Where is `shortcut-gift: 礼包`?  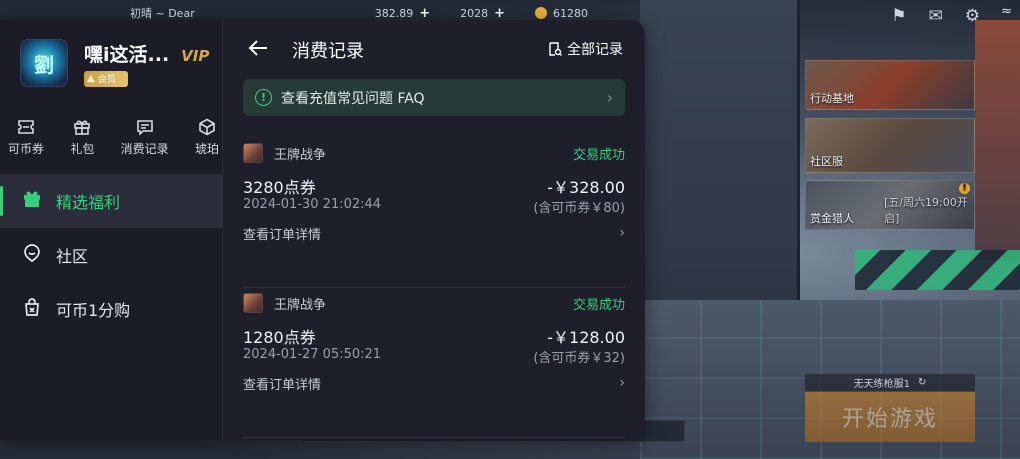 shortcut-gift: 礼包 is located at coordinates (82, 137).